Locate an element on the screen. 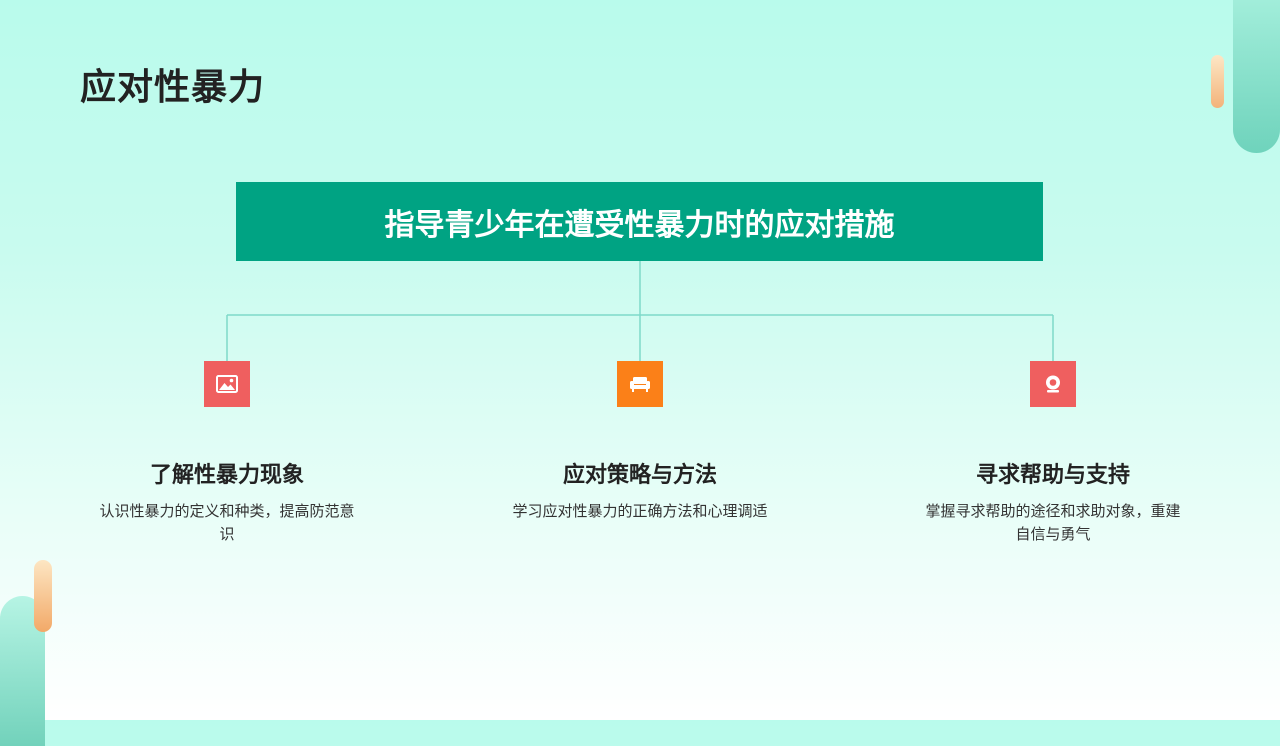 The width and height of the screenshot is (1280, 746). image-icon is located at coordinates (227, 384).